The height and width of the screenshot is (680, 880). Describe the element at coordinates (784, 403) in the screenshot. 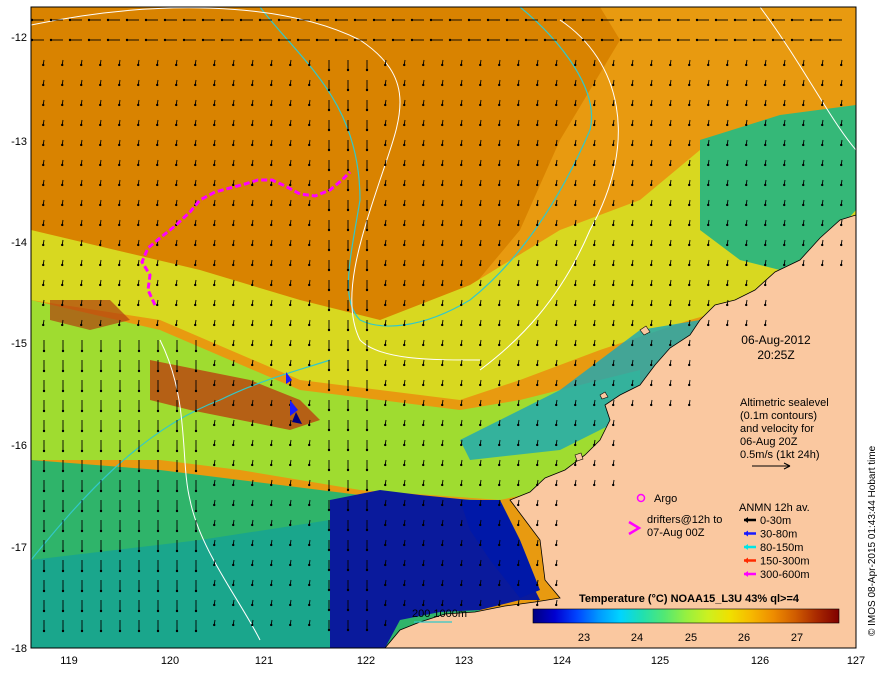

I see `altimetry-line: Altimetric sealevel` at that location.